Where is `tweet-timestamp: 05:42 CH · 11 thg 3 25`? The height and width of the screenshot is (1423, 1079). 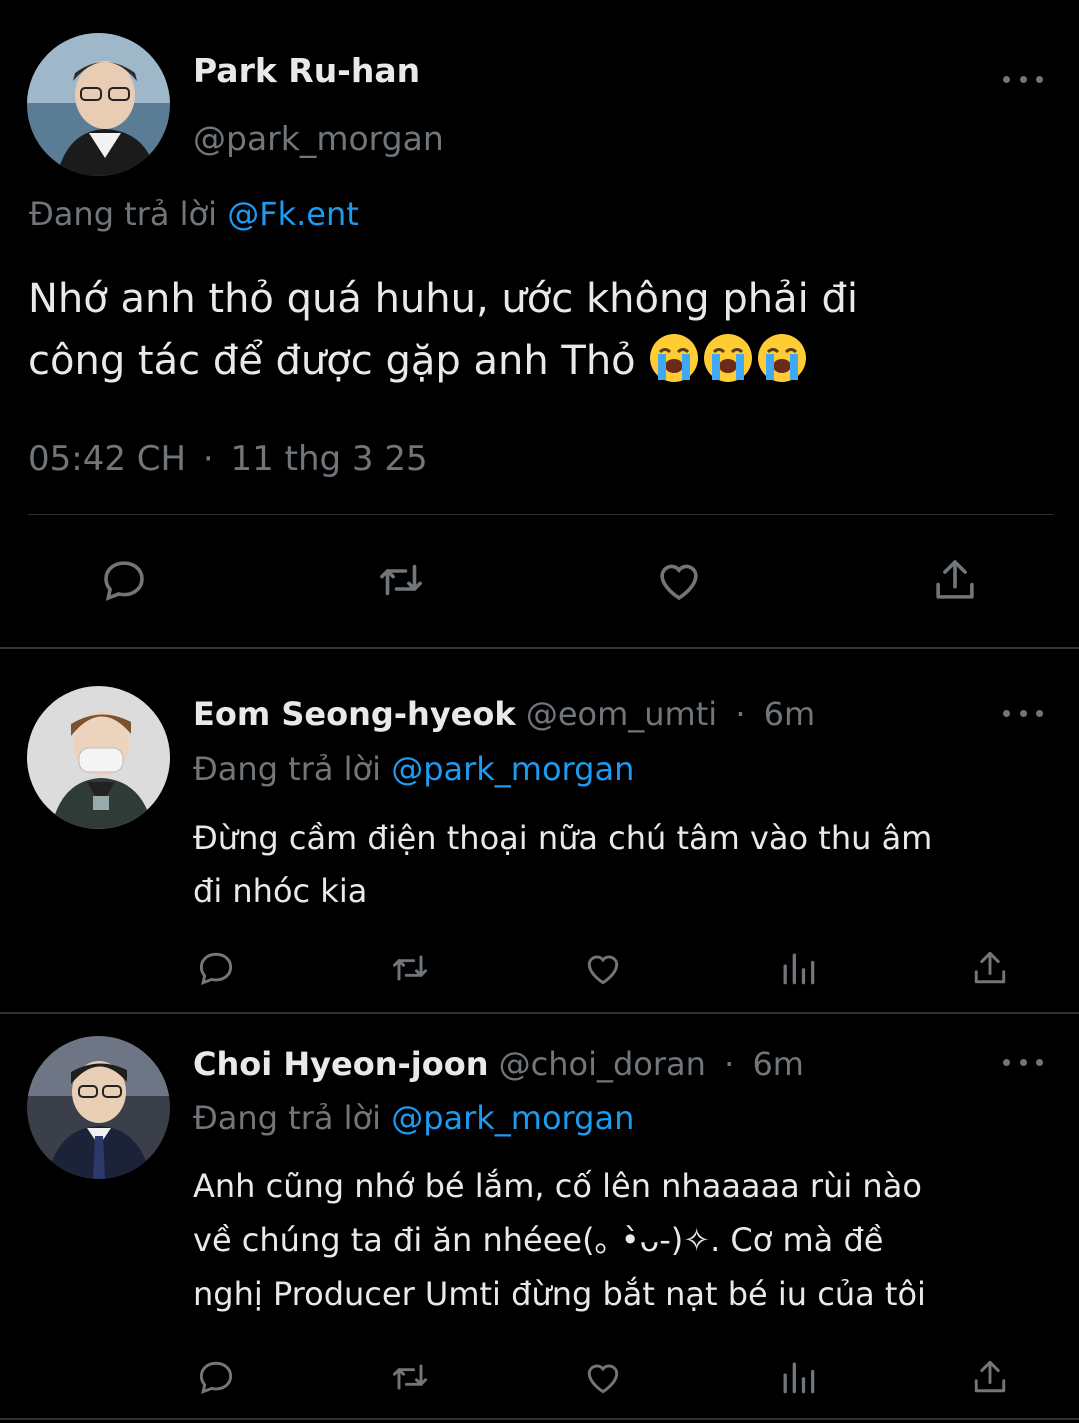 tweet-timestamp: 05:42 CH · 11 thg 3 25 is located at coordinates (228, 459).